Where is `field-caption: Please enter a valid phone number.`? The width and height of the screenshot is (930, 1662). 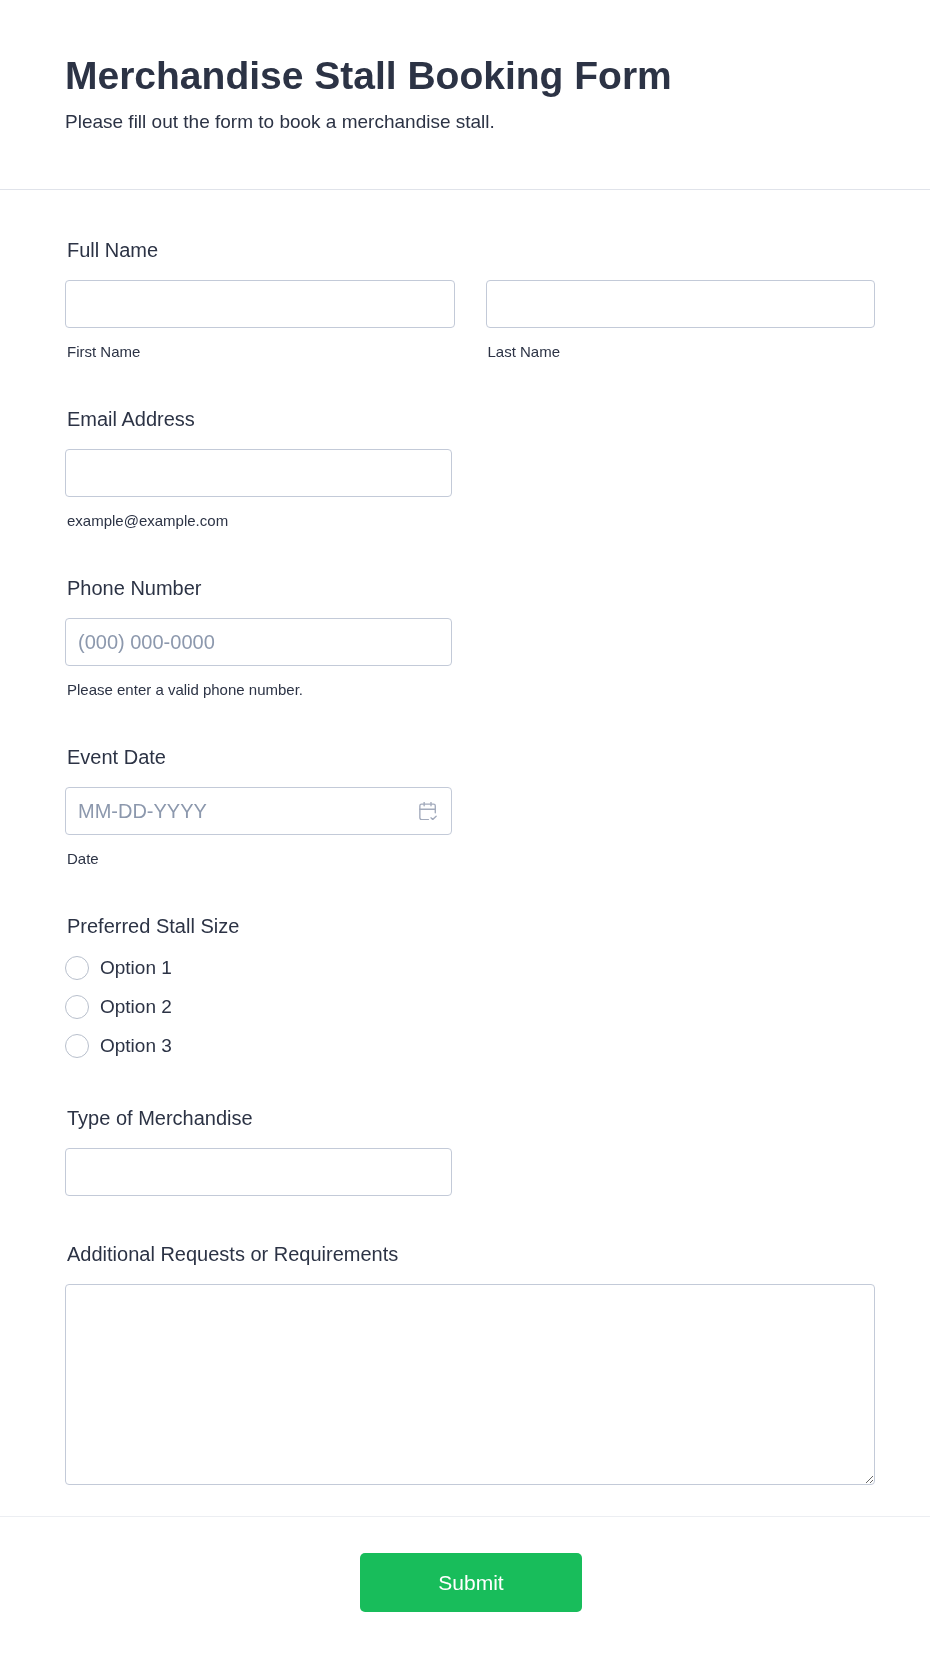 field-caption: Please enter a valid phone number. is located at coordinates (185, 690).